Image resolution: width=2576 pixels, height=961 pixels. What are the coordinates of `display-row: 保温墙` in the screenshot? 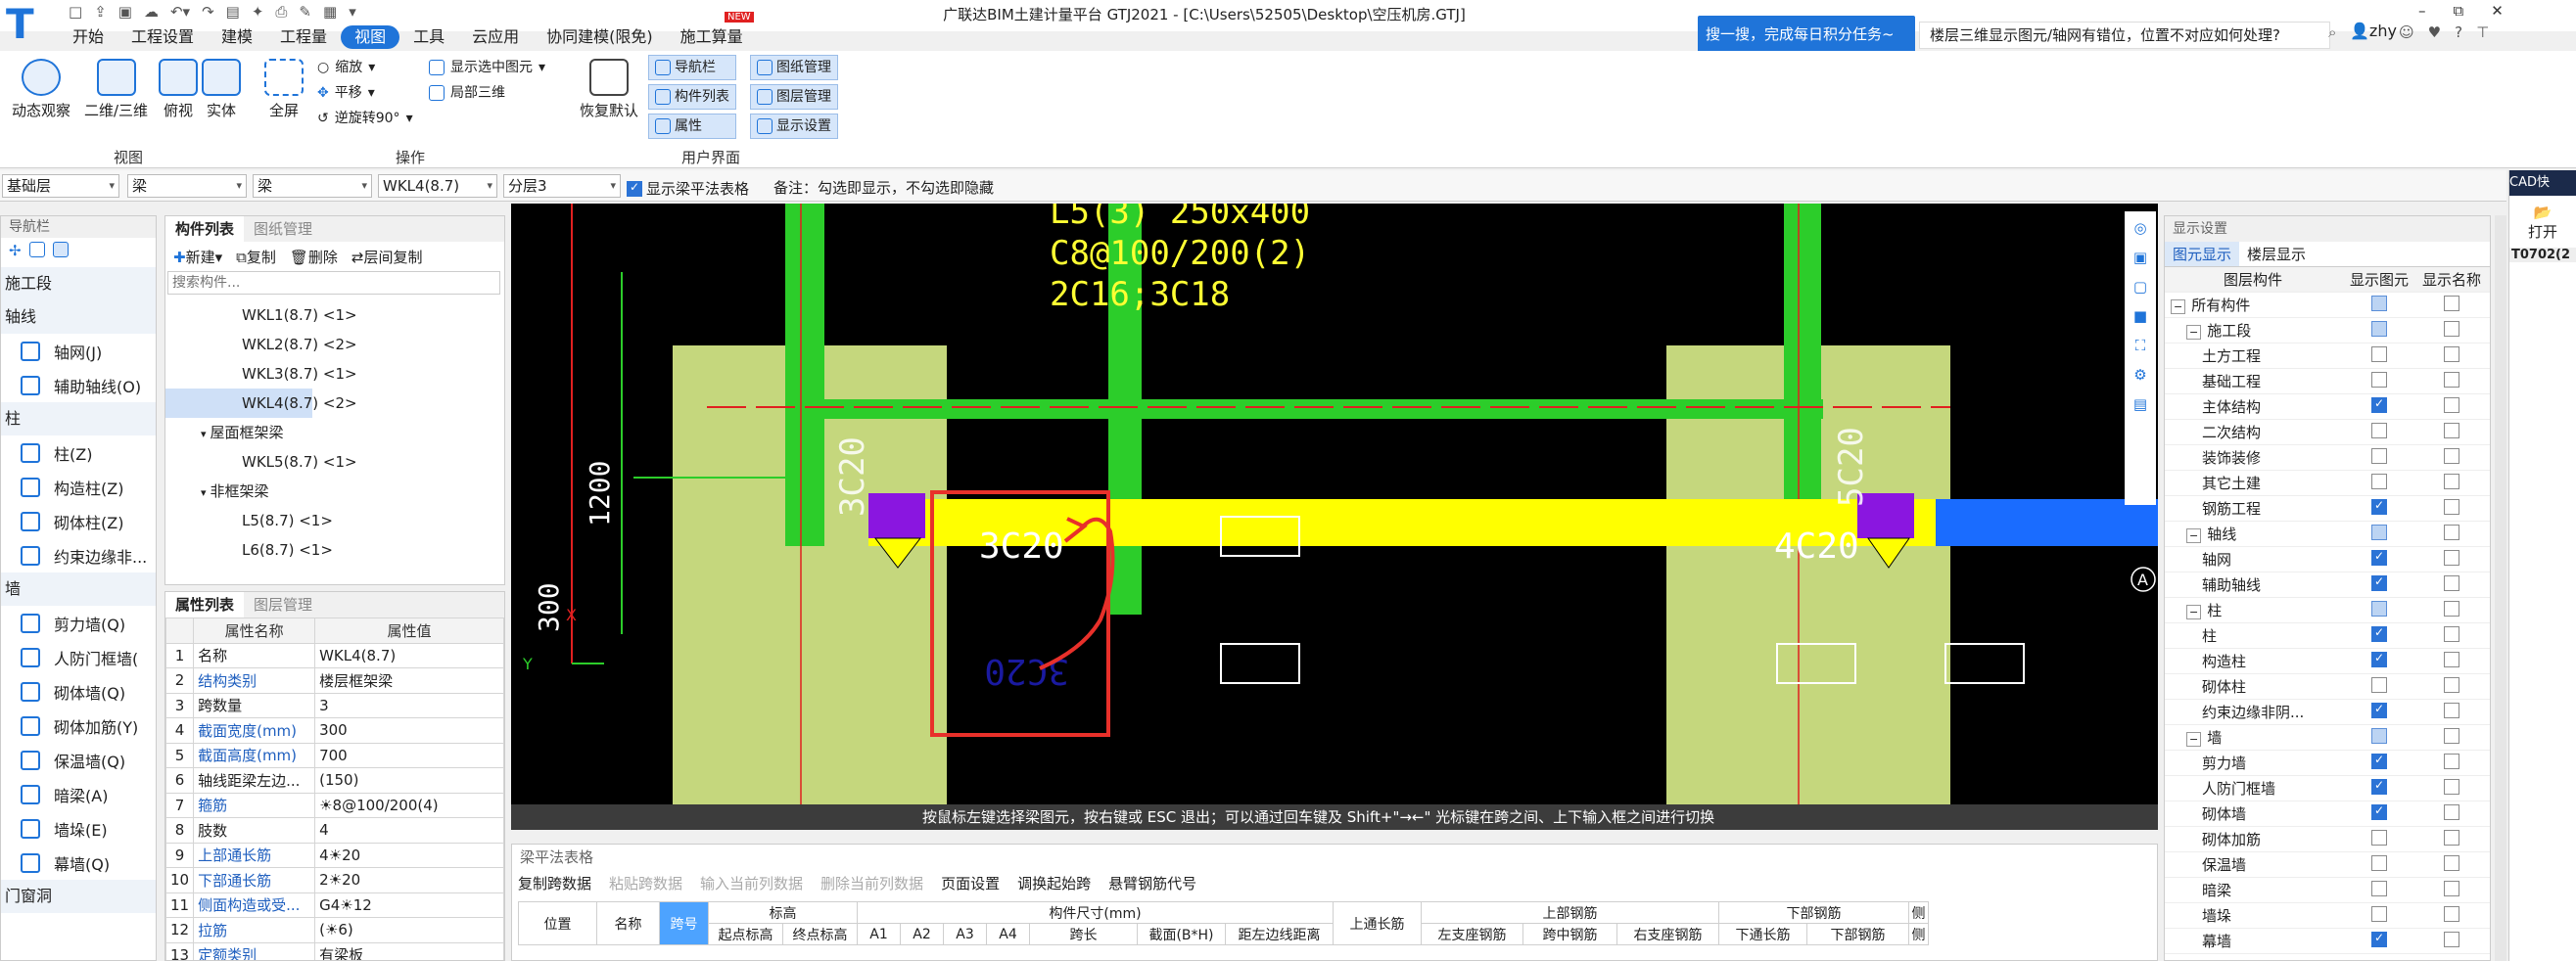 It's located at (2328, 865).